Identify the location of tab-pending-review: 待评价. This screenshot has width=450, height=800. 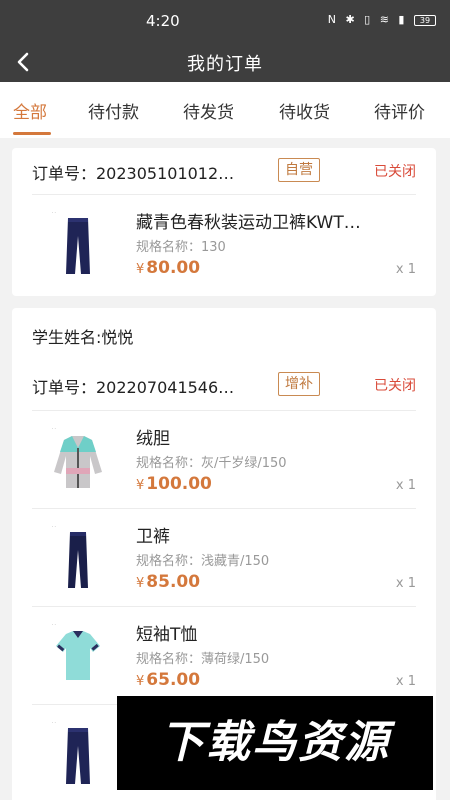
(399, 110).